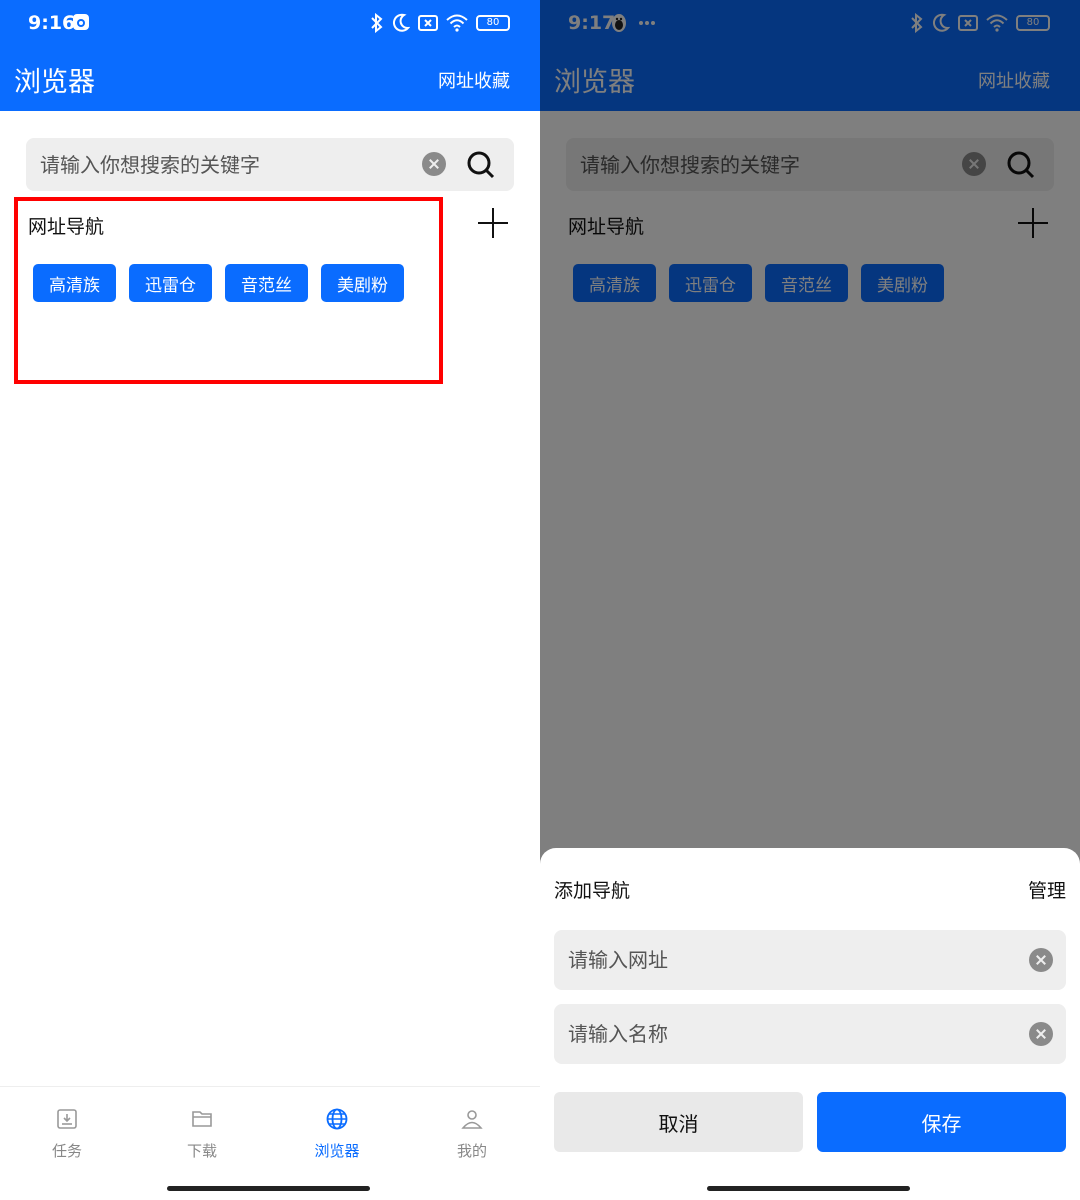 The width and height of the screenshot is (1080, 1200). What do you see at coordinates (474, 80) in the screenshot?
I see `bookmarks-link: 网址收藏` at bounding box center [474, 80].